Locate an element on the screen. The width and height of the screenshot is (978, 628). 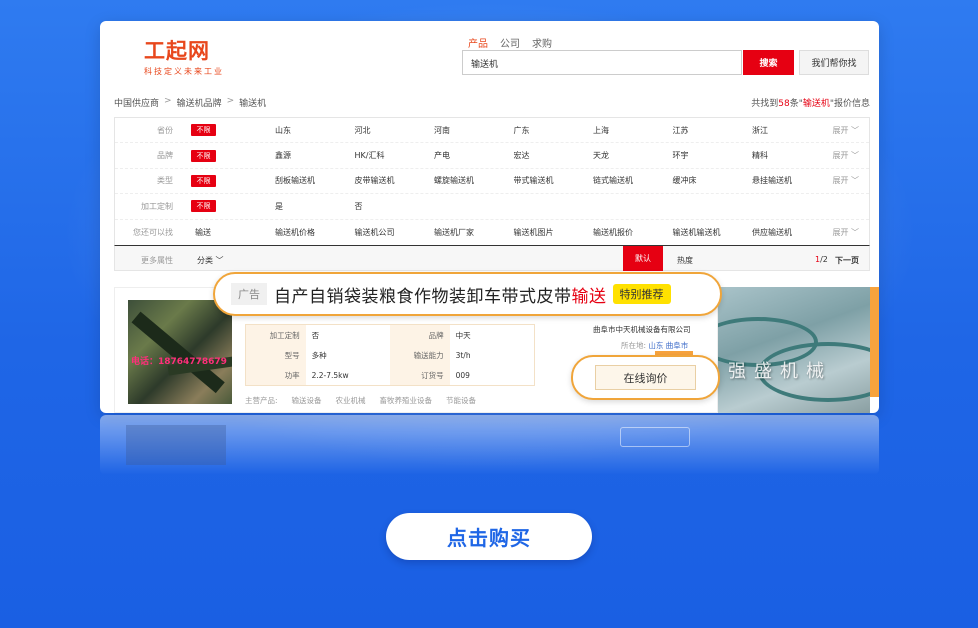
tab-products: 产品 is located at coordinates (478, 42).